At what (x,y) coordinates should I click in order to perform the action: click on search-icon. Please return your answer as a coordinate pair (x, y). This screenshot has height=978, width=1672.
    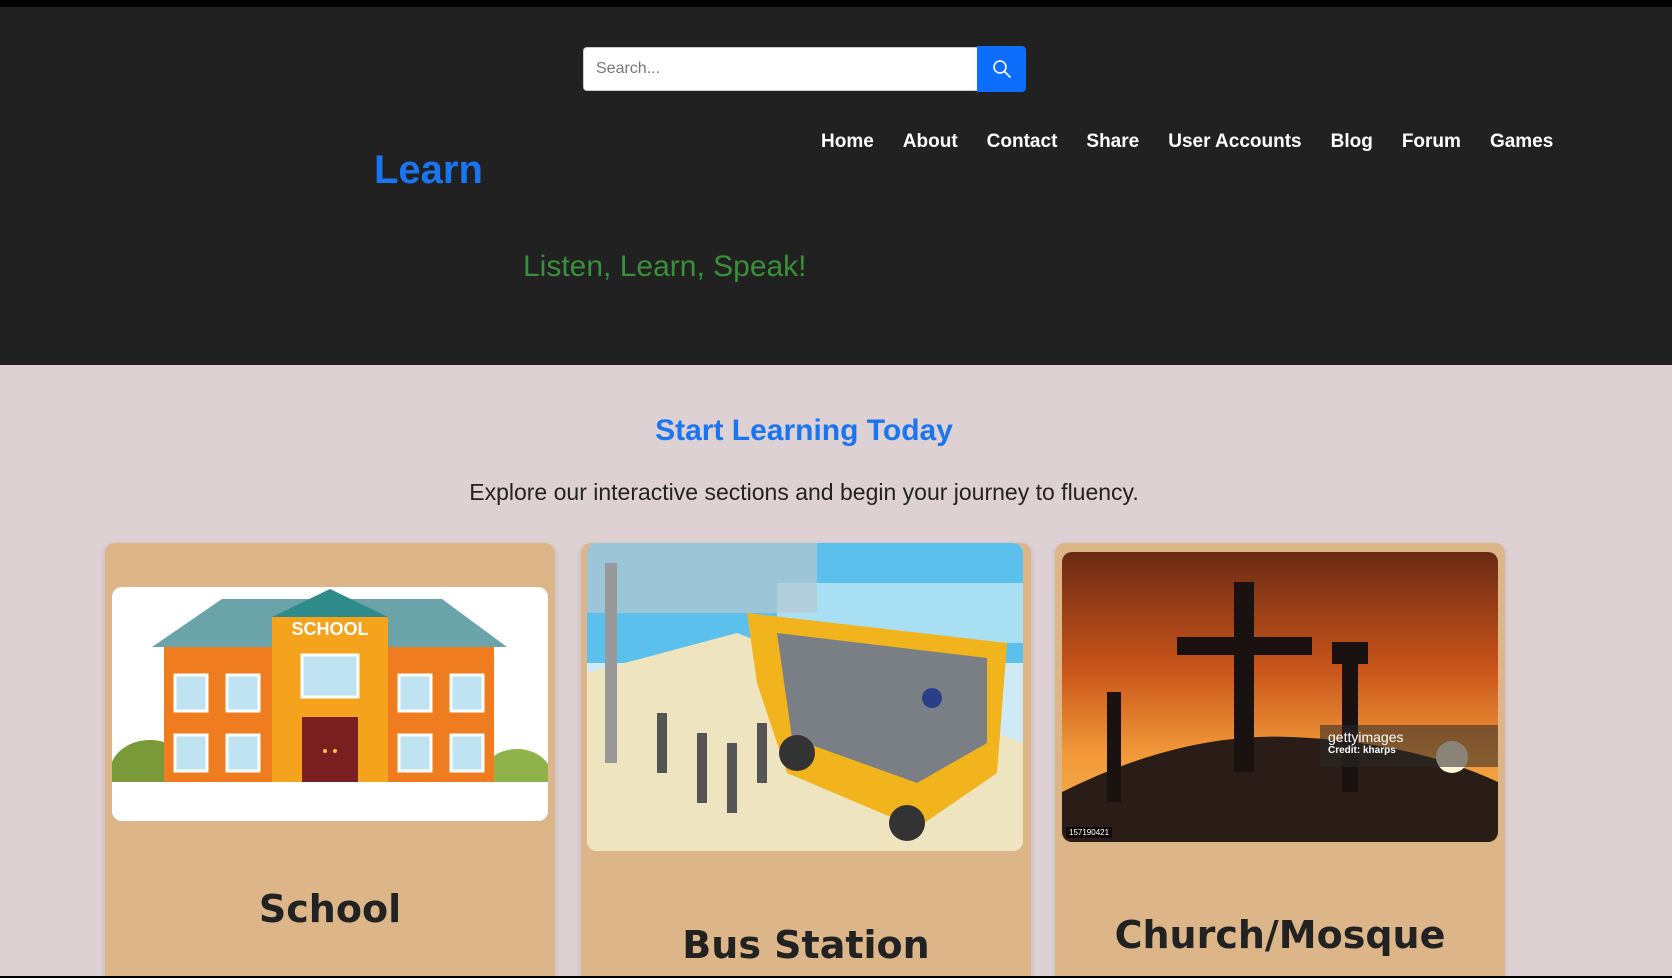
    Looking at the image, I should click on (1001, 69).